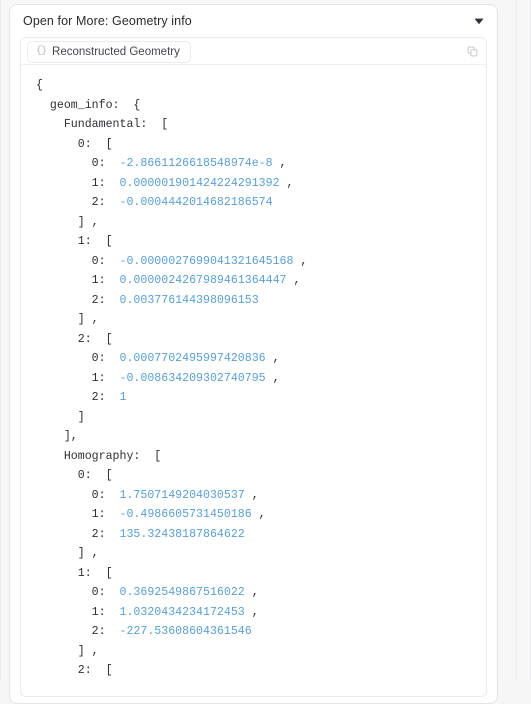 This screenshot has width=531, height=704. What do you see at coordinates (261, 262) in the screenshot?
I see `json-line: 0: -0.0000027699041321645168 ,` at bounding box center [261, 262].